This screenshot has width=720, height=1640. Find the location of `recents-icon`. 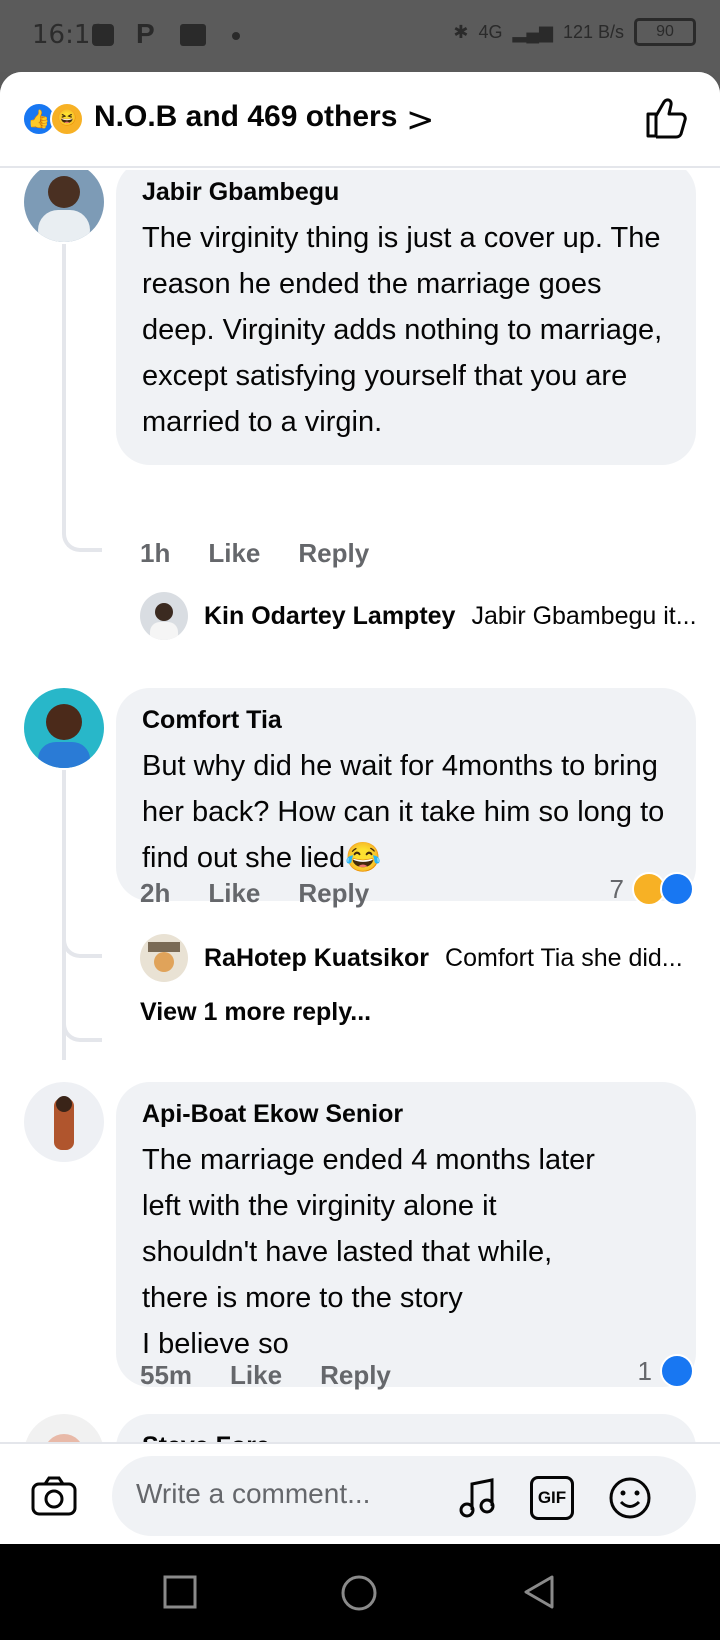

recents-icon is located at coordinates (180, 1592).